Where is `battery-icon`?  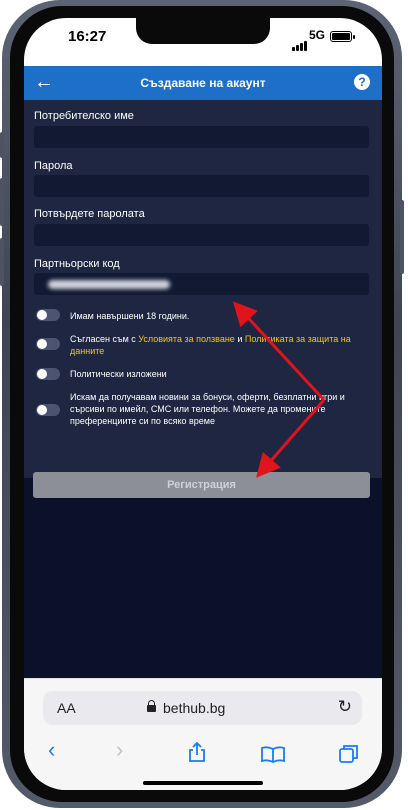
battery-icon is located at coordinates (342, 36).